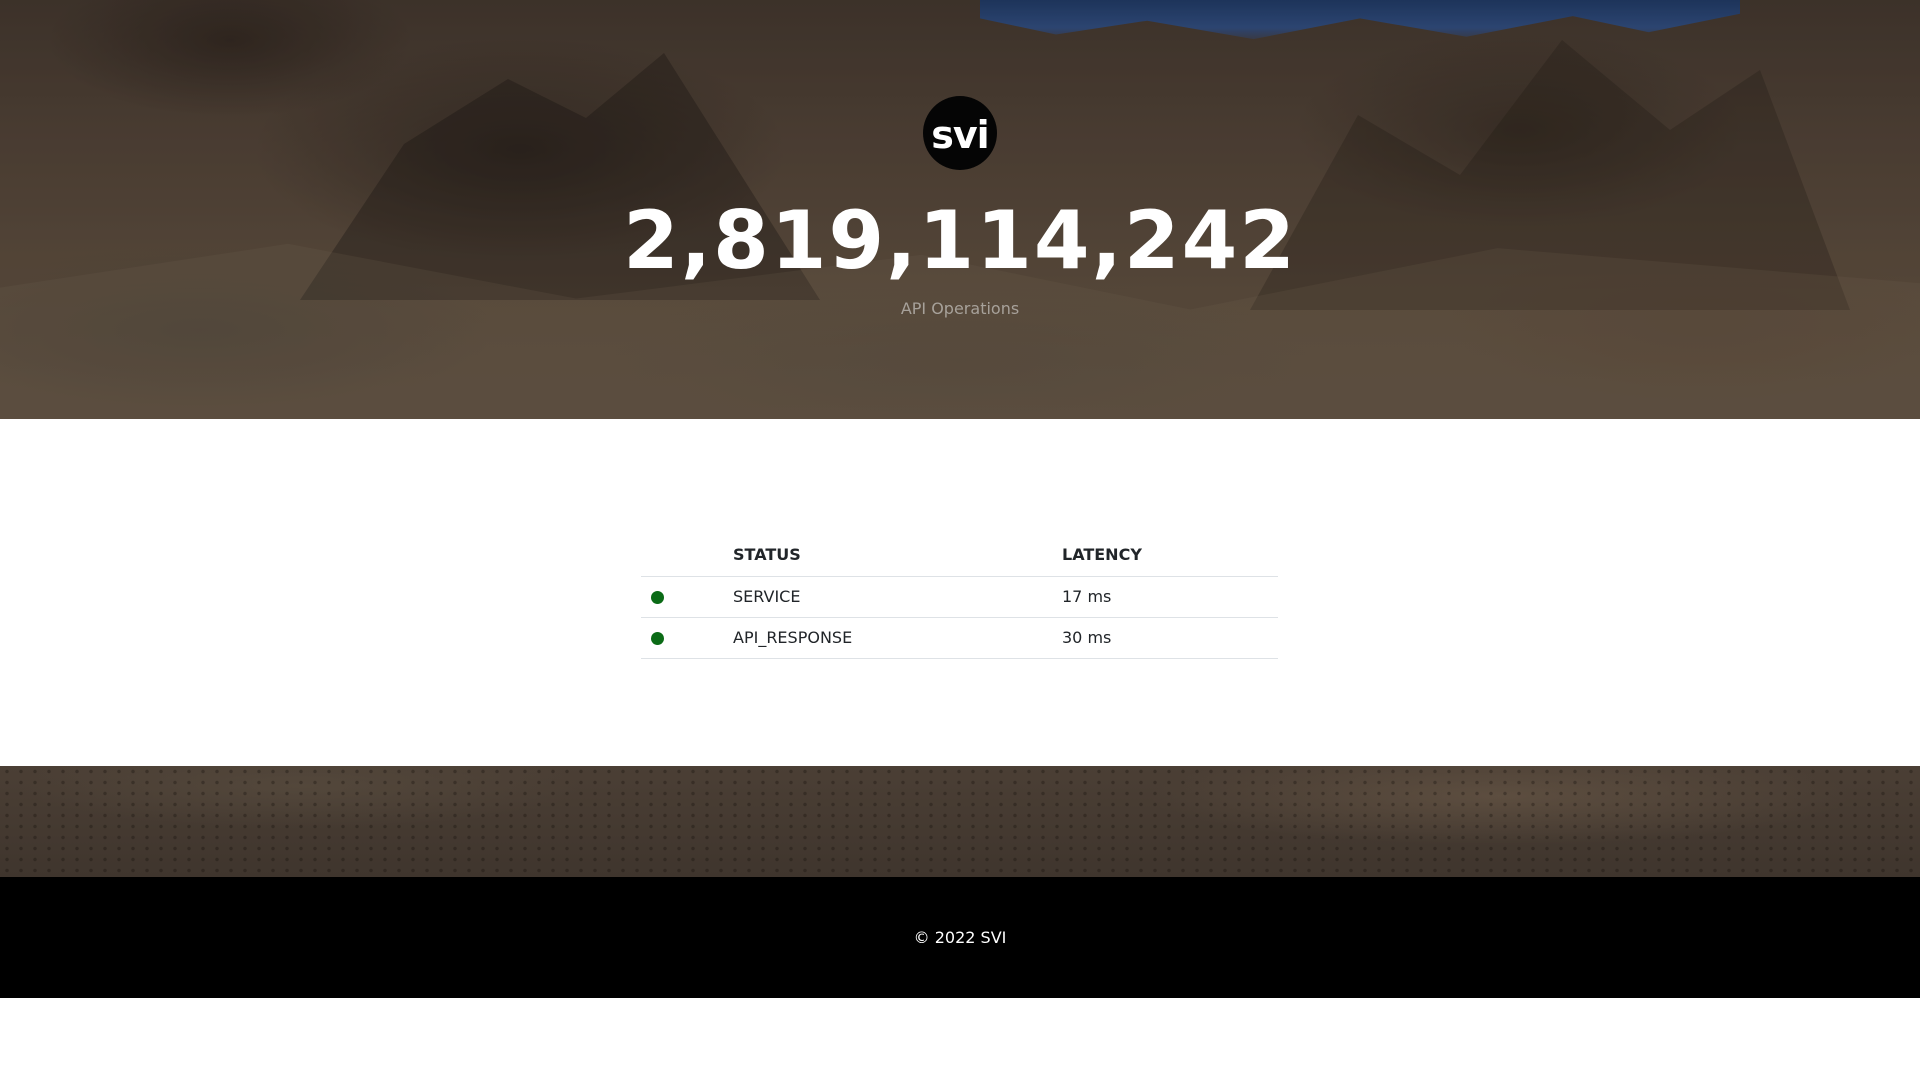 Image resolution: width=1920 pixels, height=1080 pixels. I want to click on latency-cell: 17 ms, so click(1165, 597).